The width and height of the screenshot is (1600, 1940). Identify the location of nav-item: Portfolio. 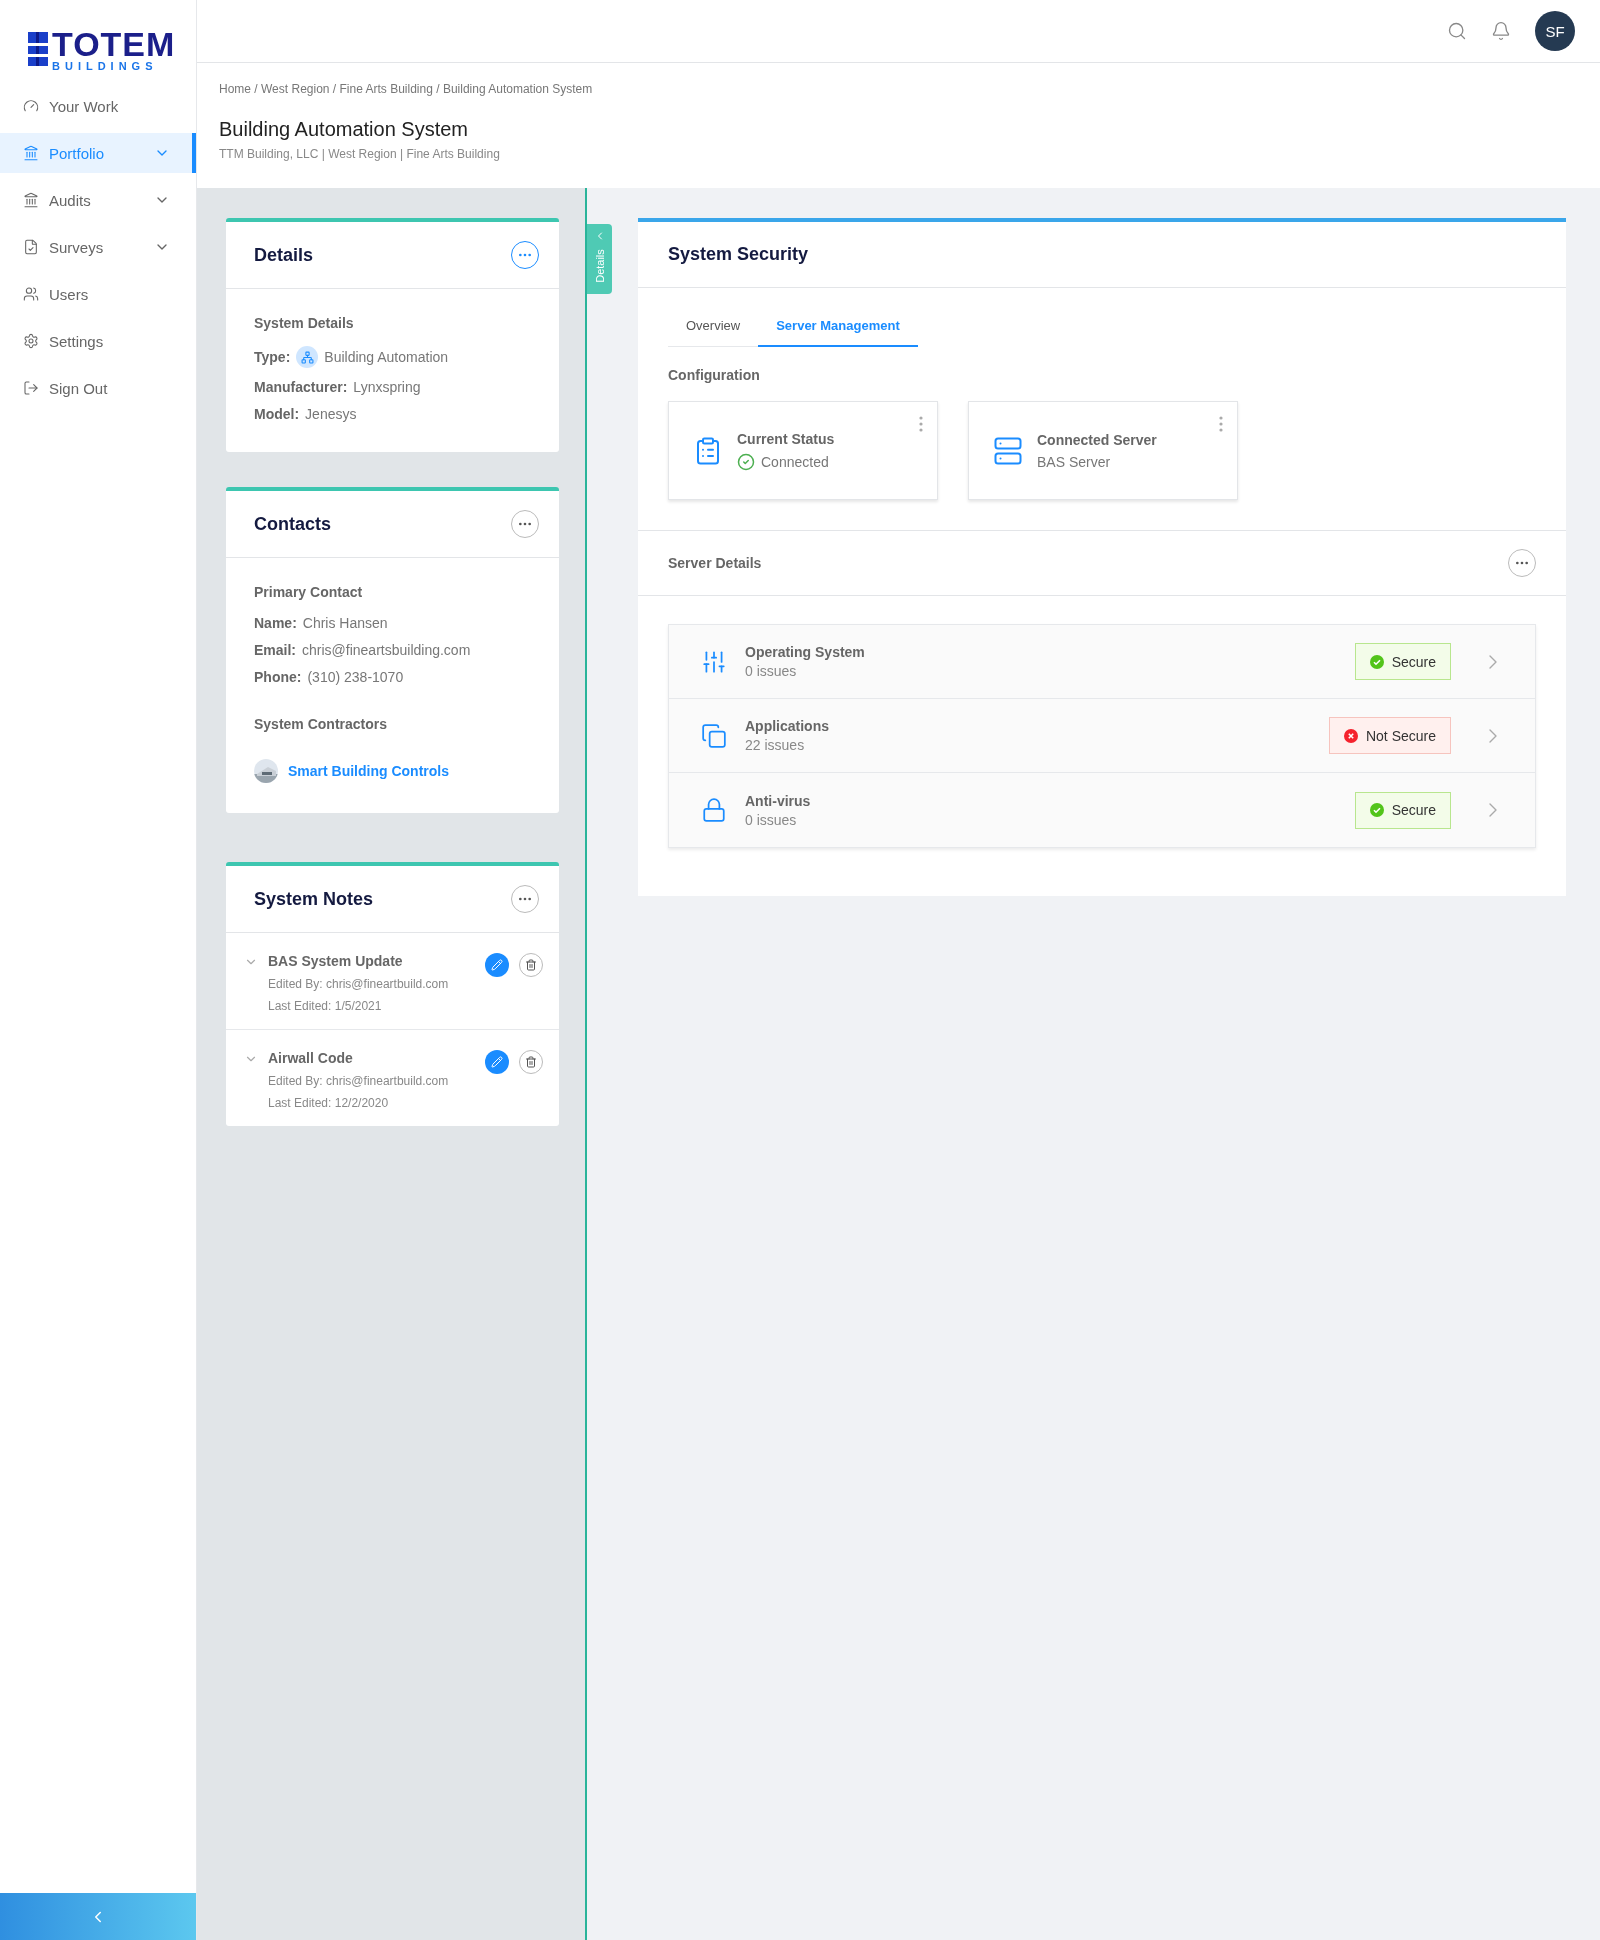
(98, 153).